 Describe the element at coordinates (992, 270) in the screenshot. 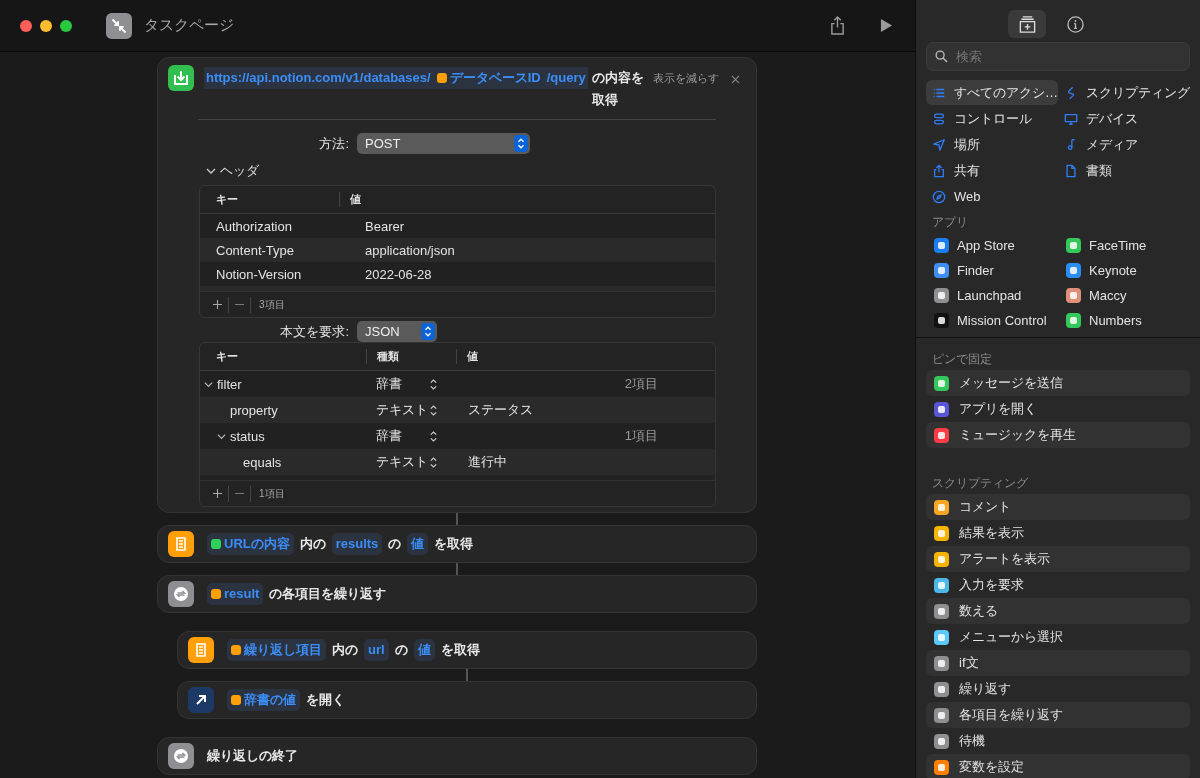

I see `app-item: Finder` at that location.